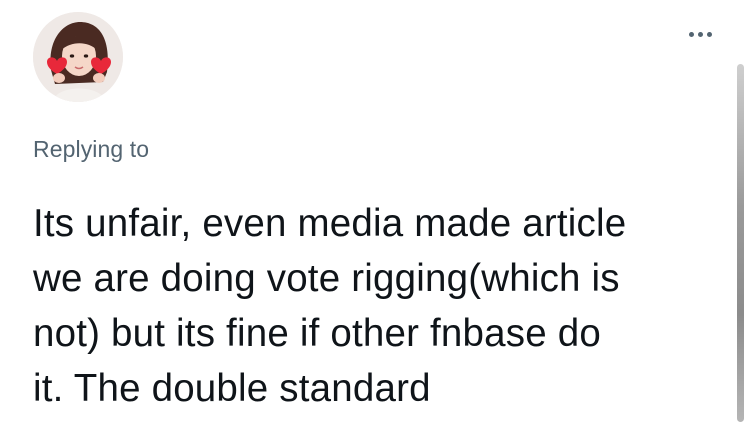  What do you see at coordinates (740, 243) in the screenshot?
I see `scrollbar` at bounding box center [740, 243].